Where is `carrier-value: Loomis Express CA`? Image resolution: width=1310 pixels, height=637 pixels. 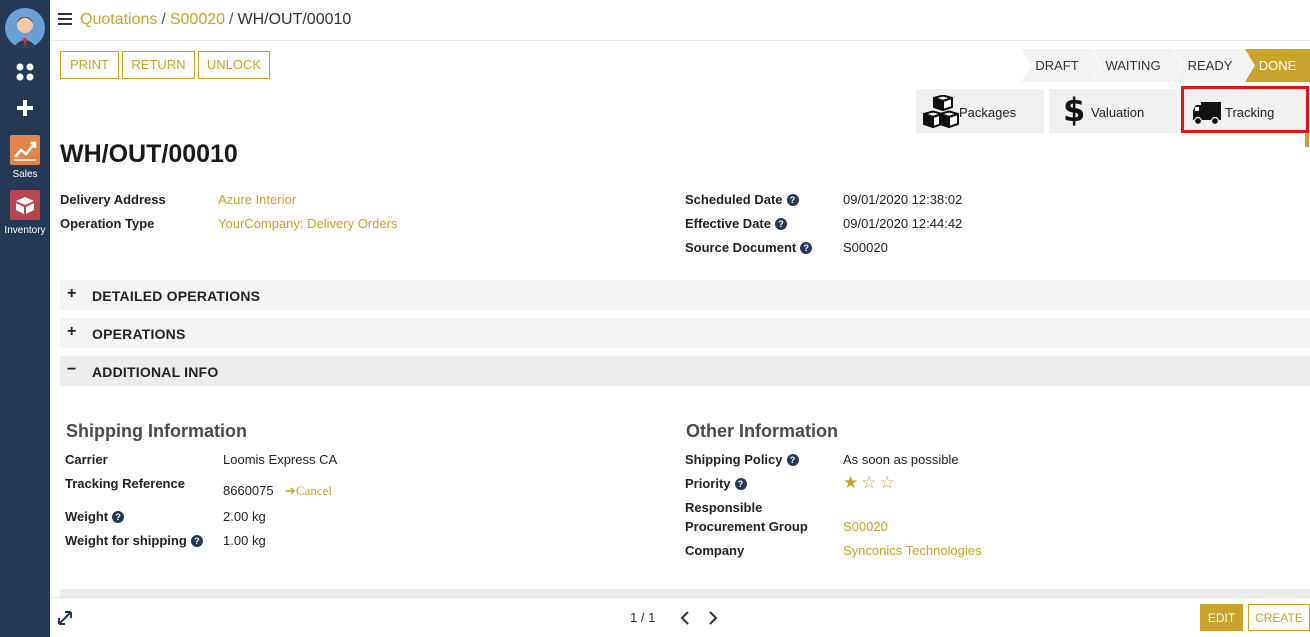
carrier-value: Loomis Express CA is located at coordinates (280, 459).